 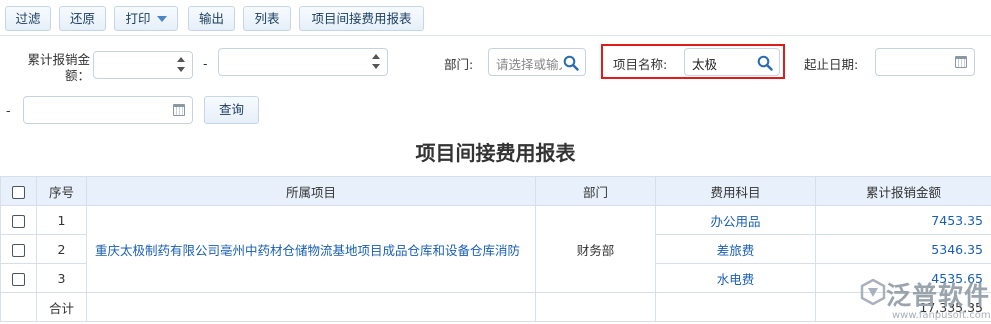 I want to click on amount-max-input, so click(x=303, y=62).